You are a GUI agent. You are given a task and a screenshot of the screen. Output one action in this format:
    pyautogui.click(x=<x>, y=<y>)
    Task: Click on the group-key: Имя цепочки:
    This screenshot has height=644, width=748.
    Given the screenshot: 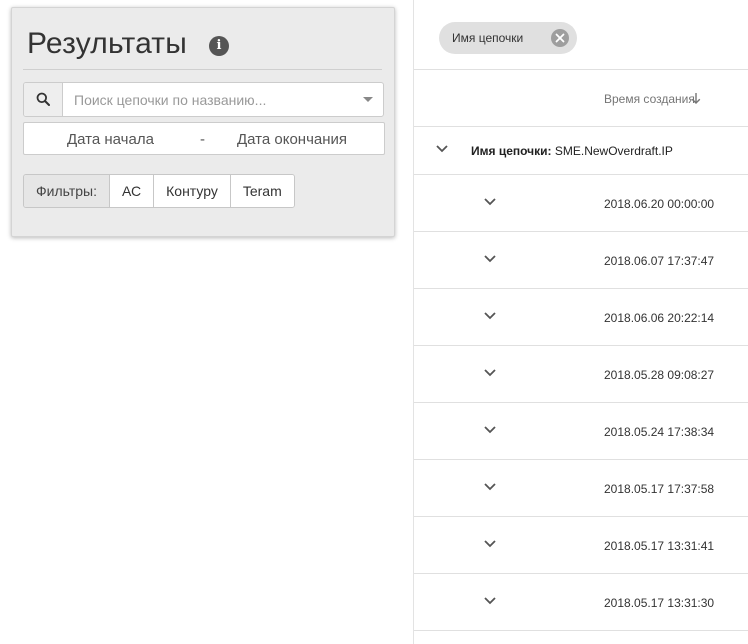 What is the action you would take?
    pyautogui.click(x=511, y=151)
    